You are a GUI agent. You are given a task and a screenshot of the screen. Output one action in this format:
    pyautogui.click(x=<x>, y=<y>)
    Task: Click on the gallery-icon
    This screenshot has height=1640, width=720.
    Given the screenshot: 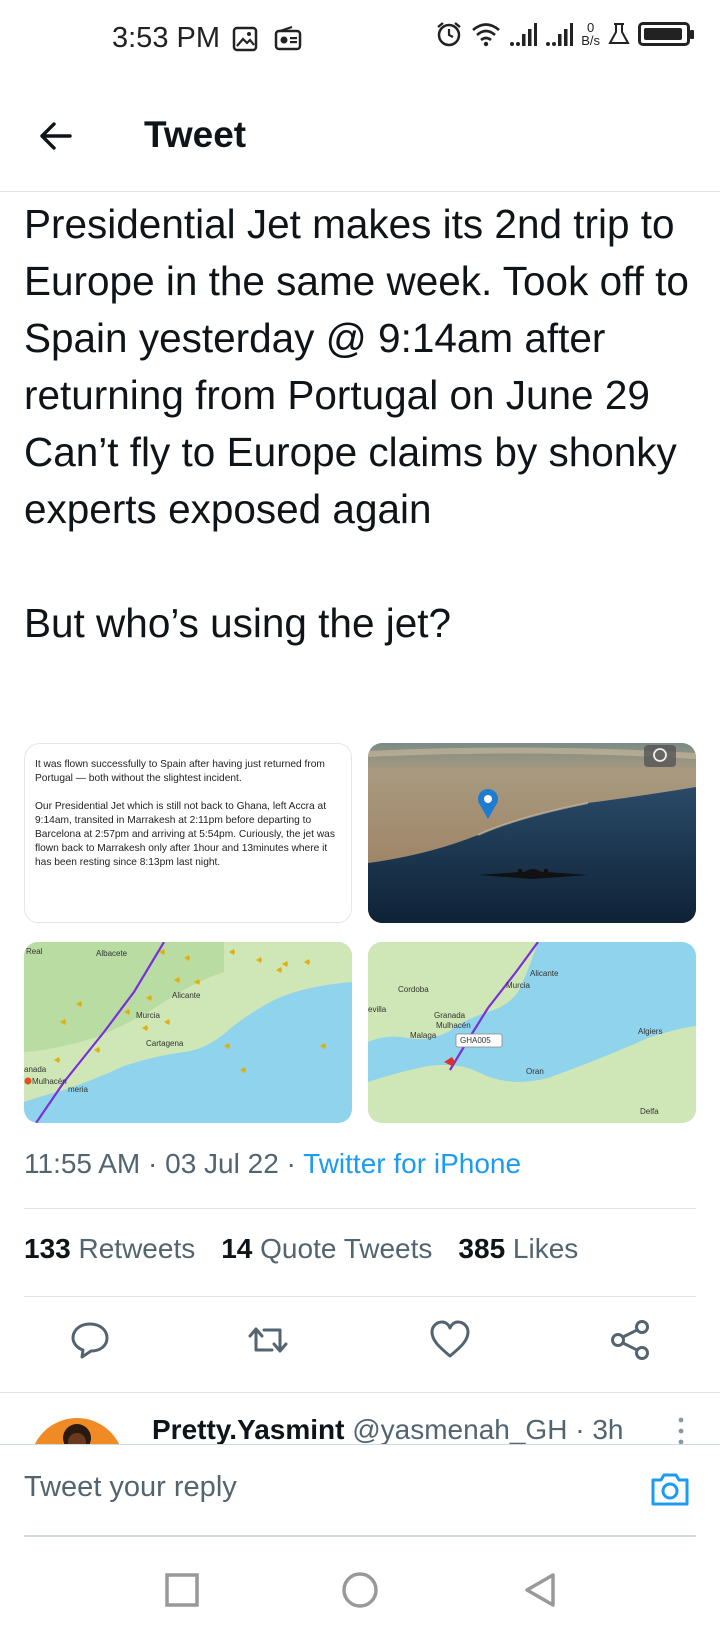 What is the action you would take?
    pyautogui.click(x=245, y=39)
    